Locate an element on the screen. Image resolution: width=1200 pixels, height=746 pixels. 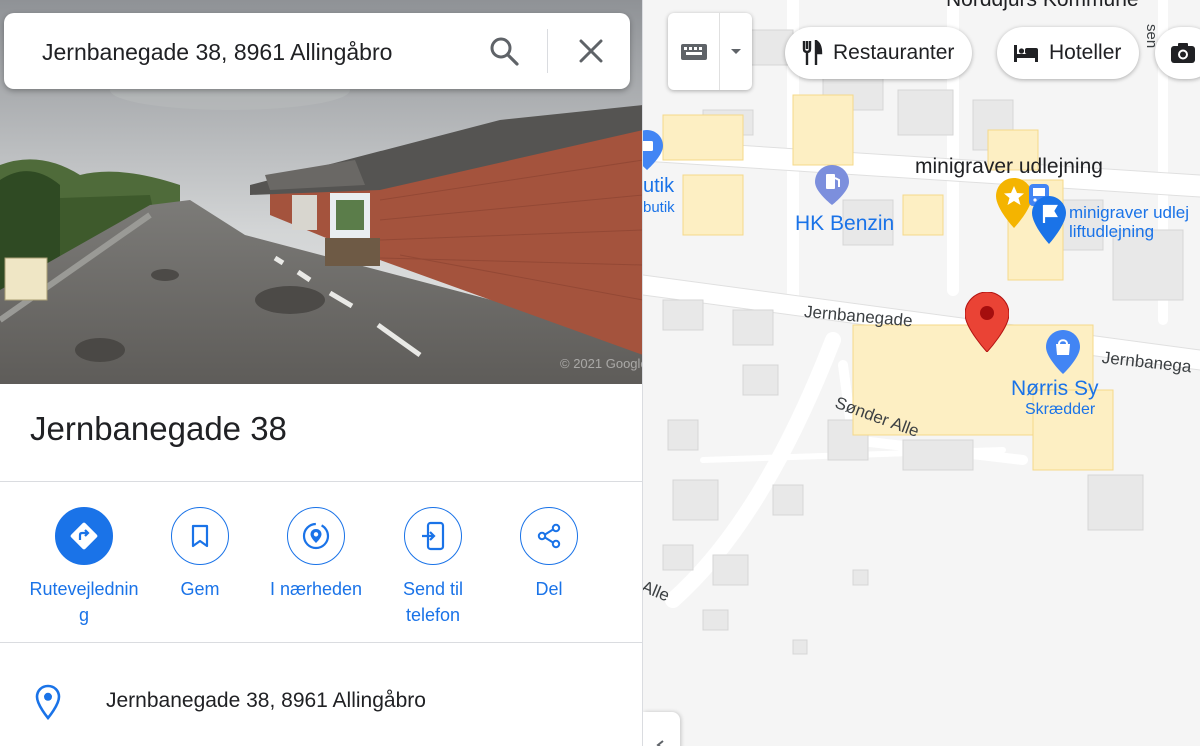
gas-station-pin-icon is located at coordinates (832, 185).